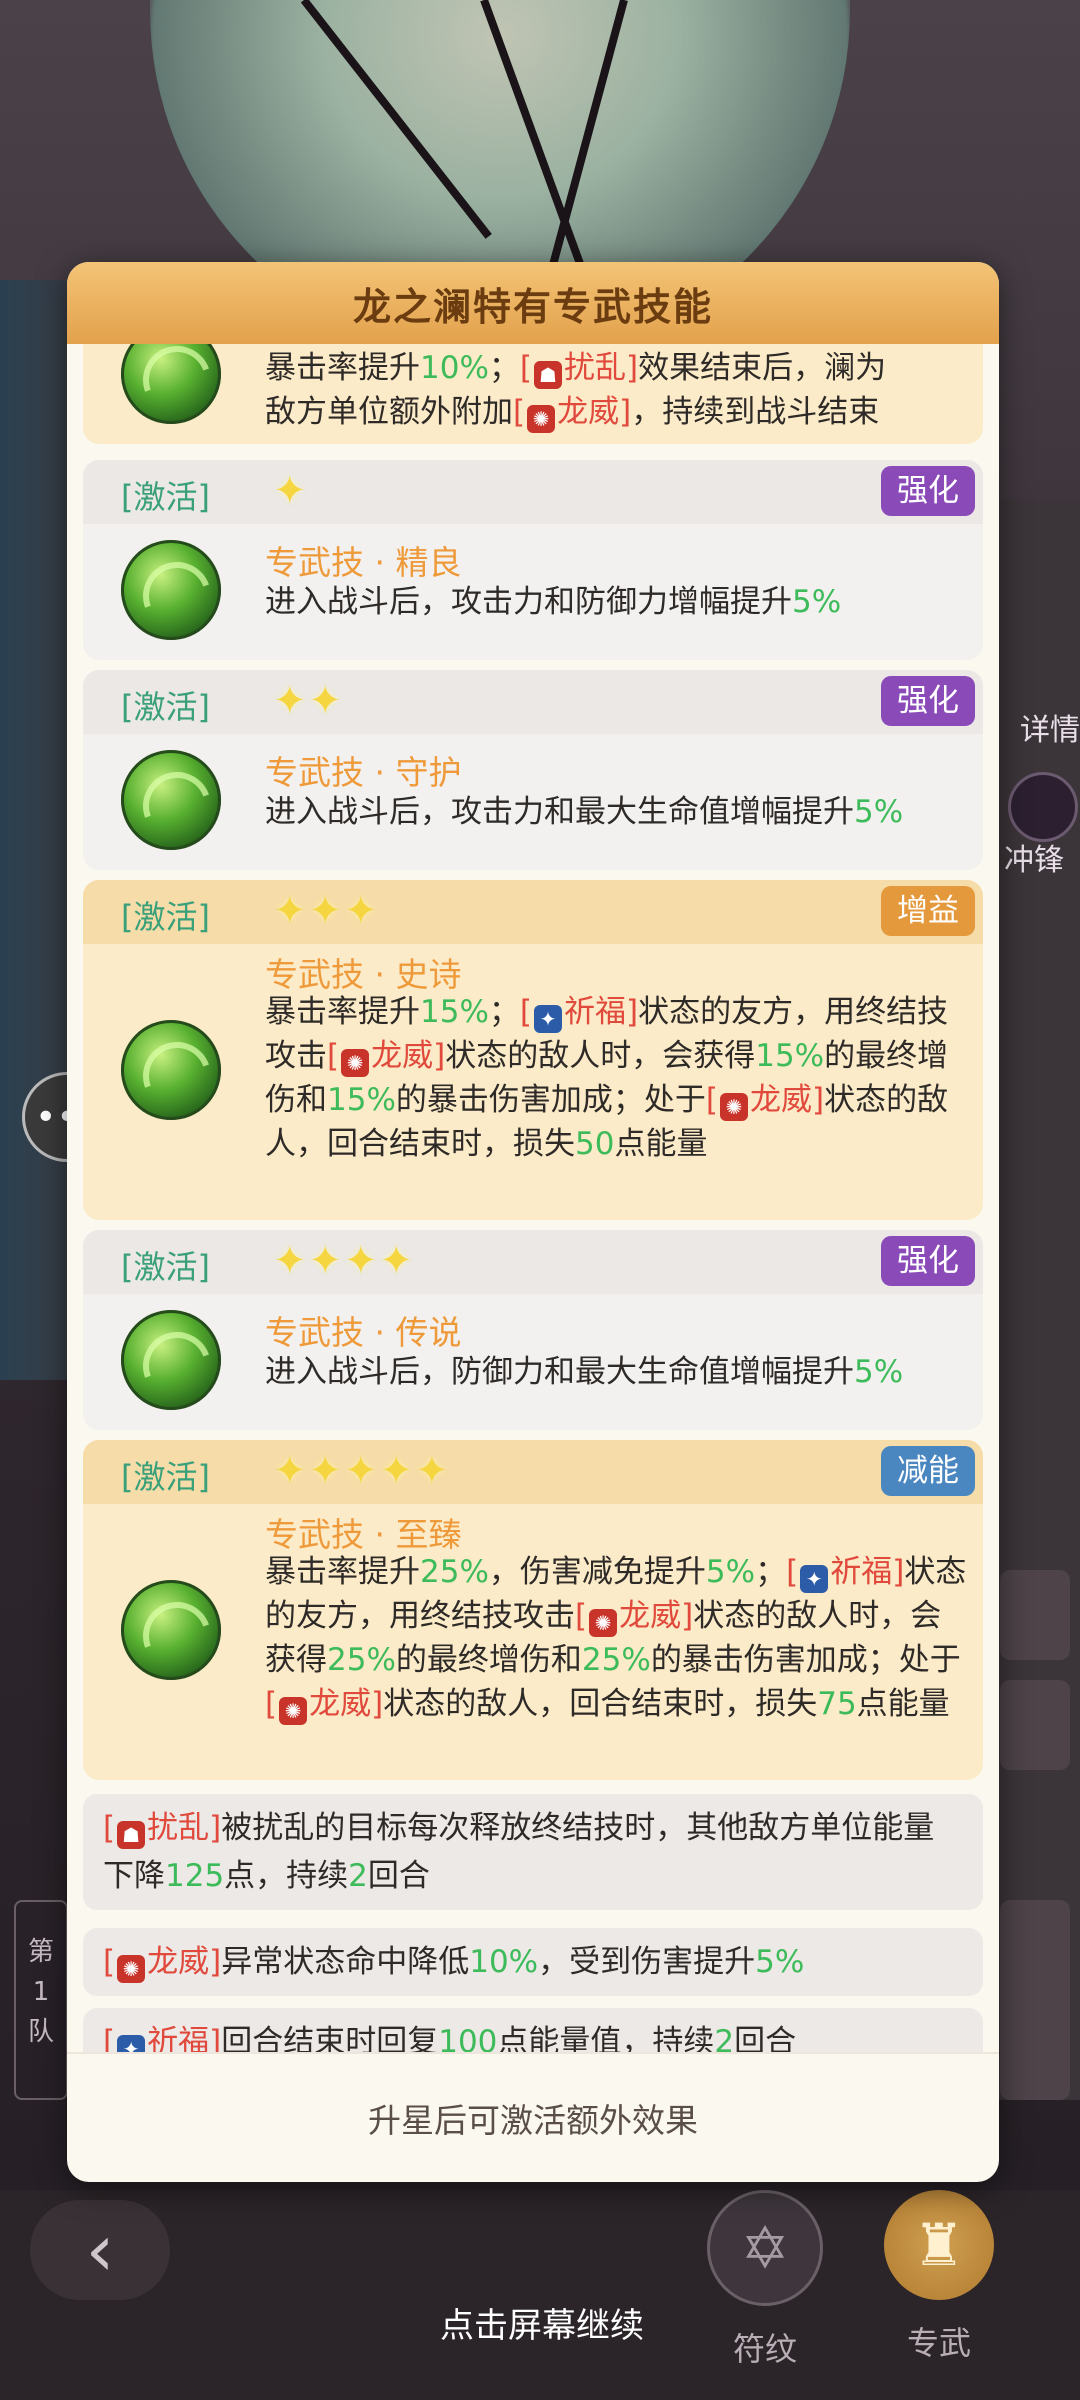  I want to click on star-rating: ✦✦✦✦✦, so click(362, 1471).